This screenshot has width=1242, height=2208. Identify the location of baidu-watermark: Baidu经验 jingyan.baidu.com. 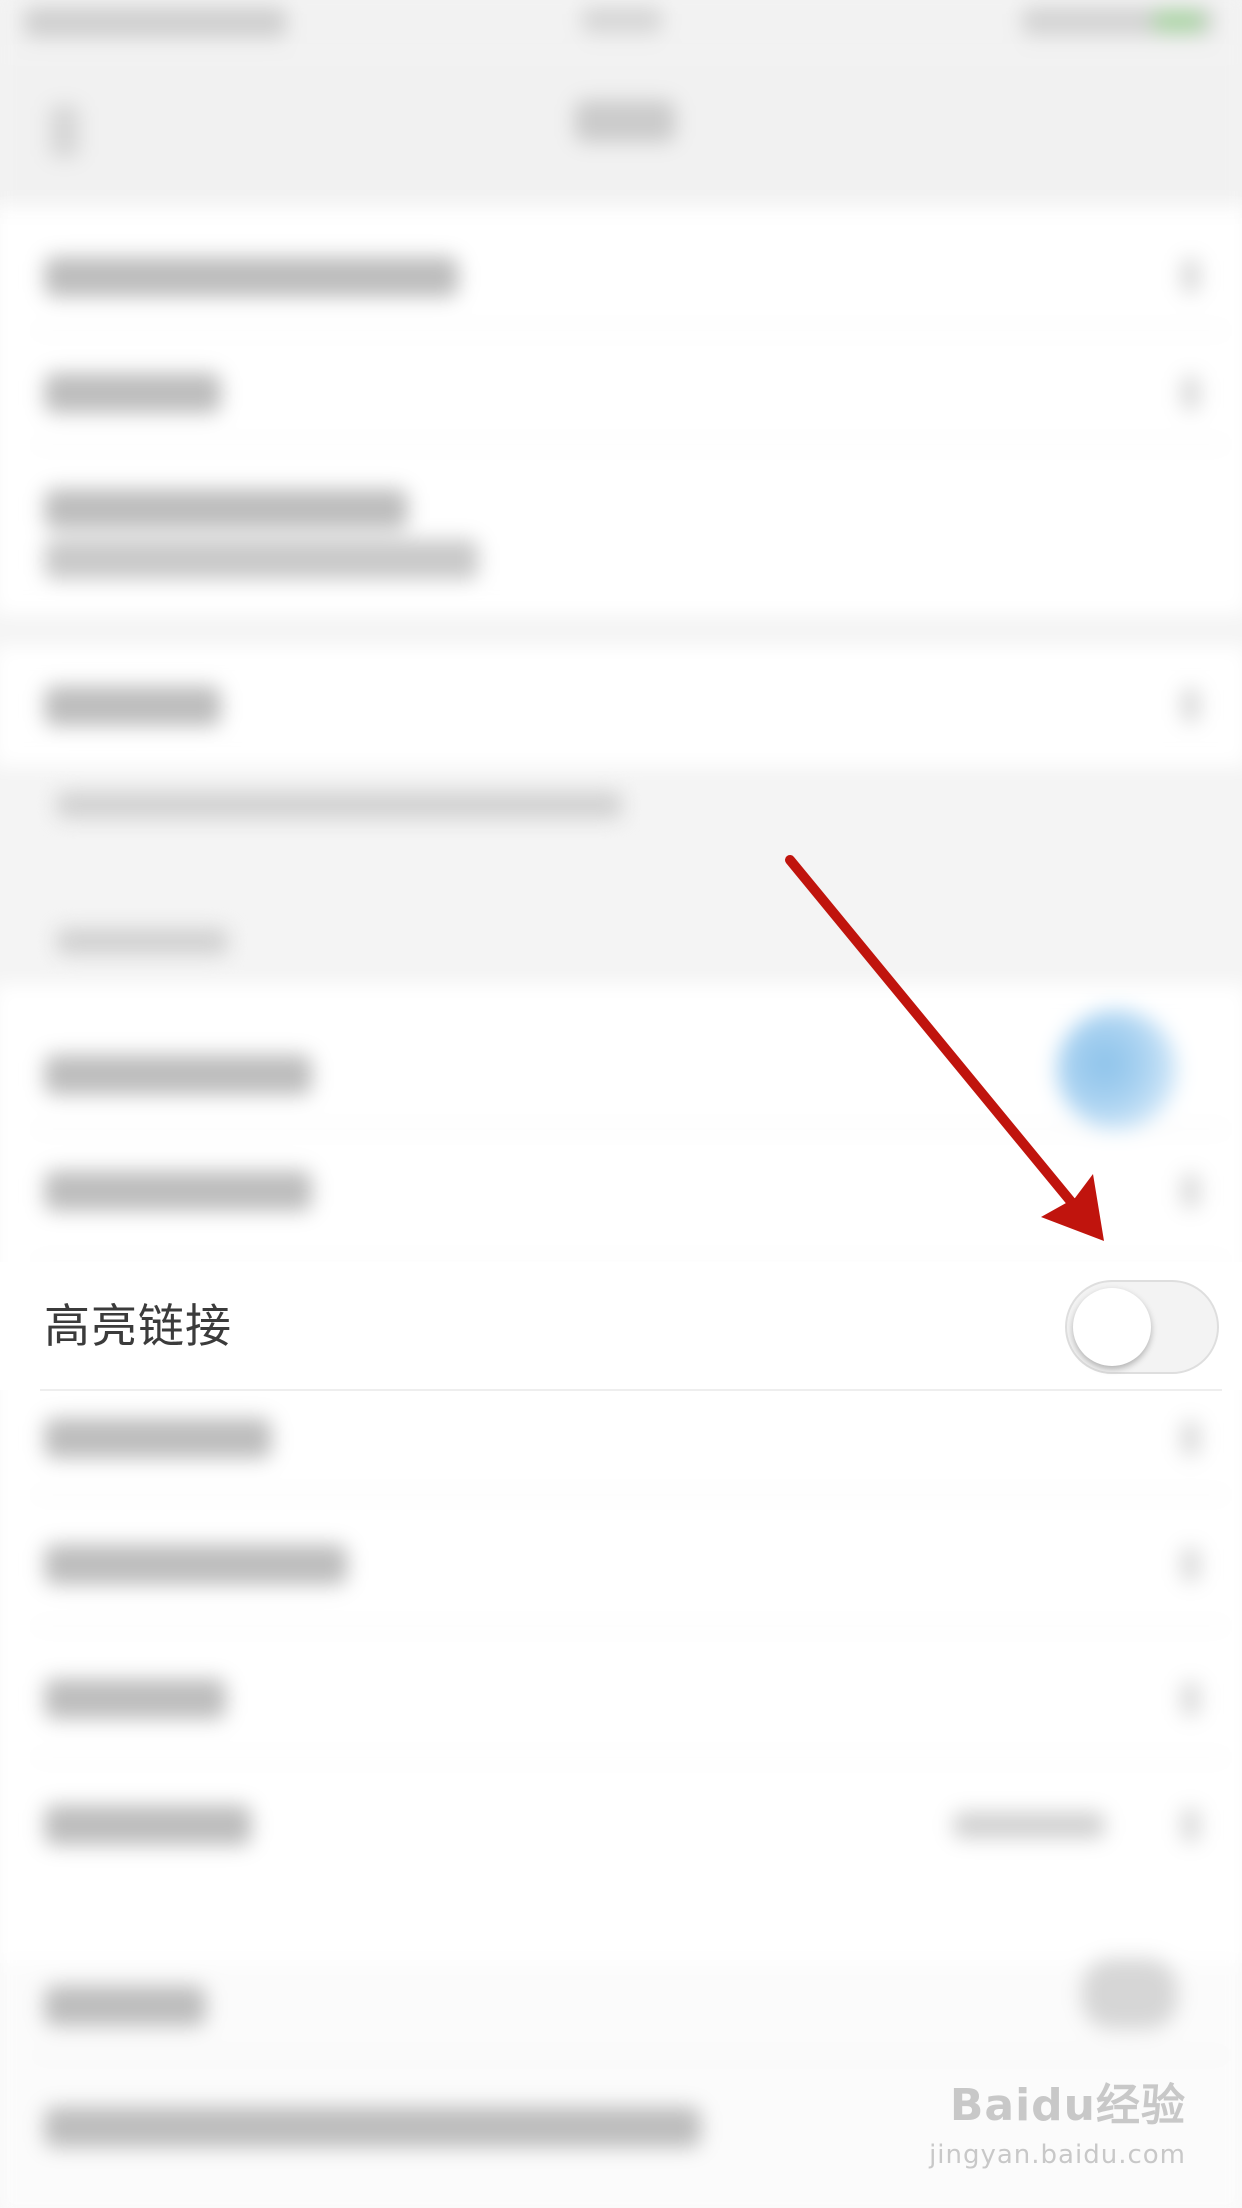
(1057, 2131).